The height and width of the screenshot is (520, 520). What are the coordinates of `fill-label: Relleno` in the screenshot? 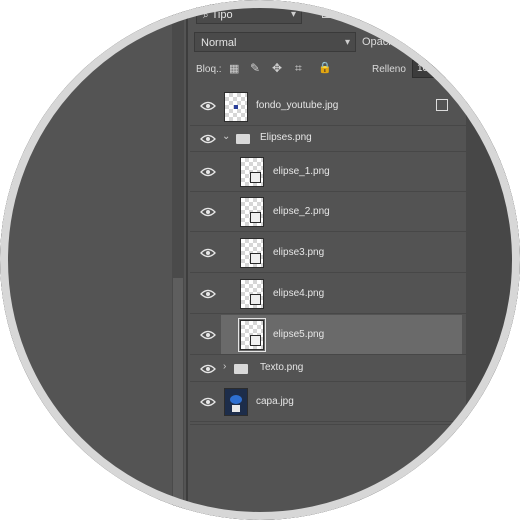 It's located at (389, 69).